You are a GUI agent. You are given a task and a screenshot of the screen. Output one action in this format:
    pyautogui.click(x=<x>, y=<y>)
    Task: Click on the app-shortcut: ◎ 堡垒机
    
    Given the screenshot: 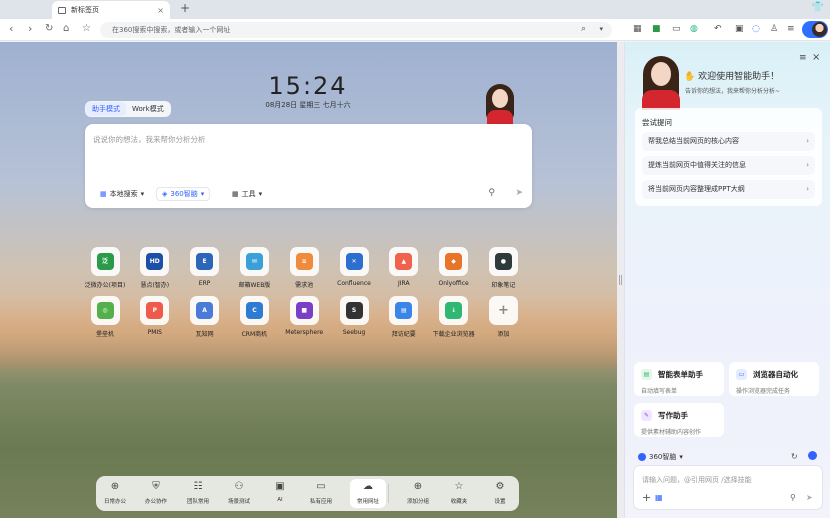 What is the action you would take?
    pyautogui.click(x=105, y=317)
    